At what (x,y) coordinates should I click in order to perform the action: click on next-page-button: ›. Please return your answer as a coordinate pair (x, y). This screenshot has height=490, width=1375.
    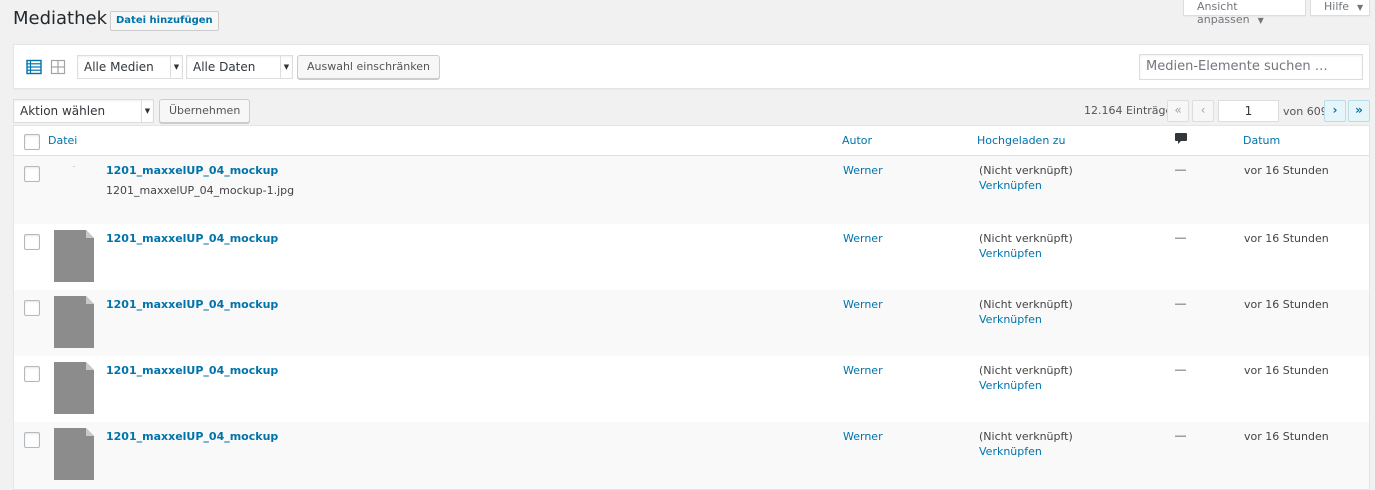
    Looking at the image, I should click on (1335, 111).